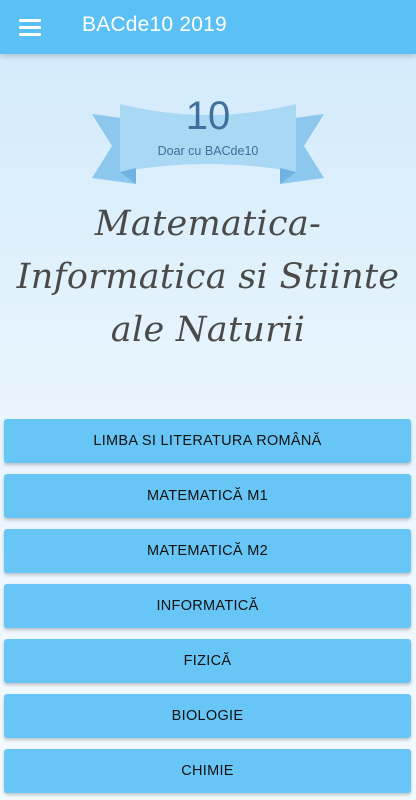 The height and width of the screenshot is (800, 416). I want to click on subject-button-chimie: CHIMIE, so click(207, 771).